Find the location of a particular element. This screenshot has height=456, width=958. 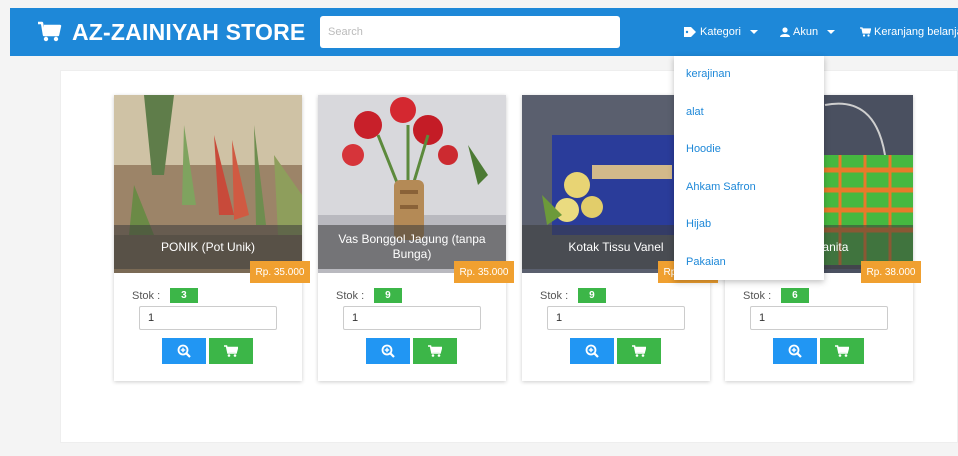

tag-icon is located at coordinates (690, 32).